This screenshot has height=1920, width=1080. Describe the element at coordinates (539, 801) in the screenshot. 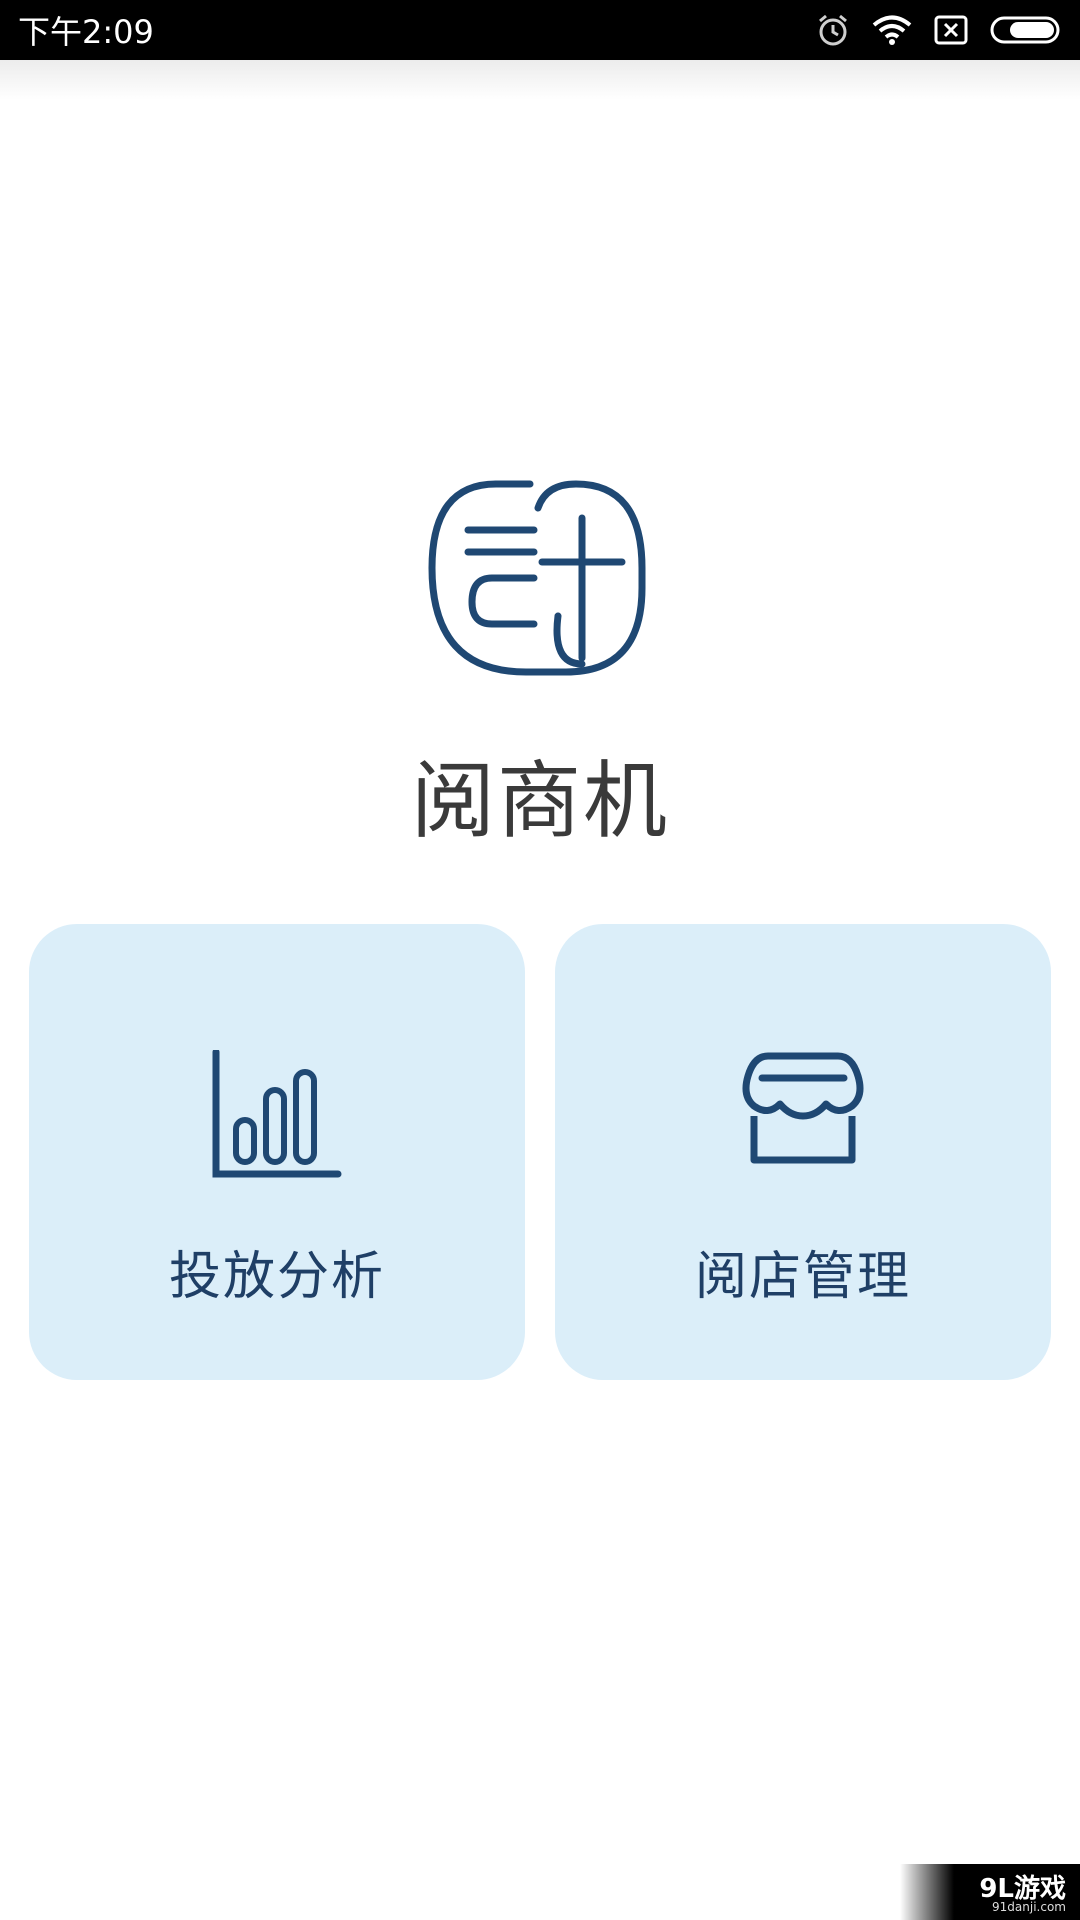

I see `app-name: 阅商机` at that location.